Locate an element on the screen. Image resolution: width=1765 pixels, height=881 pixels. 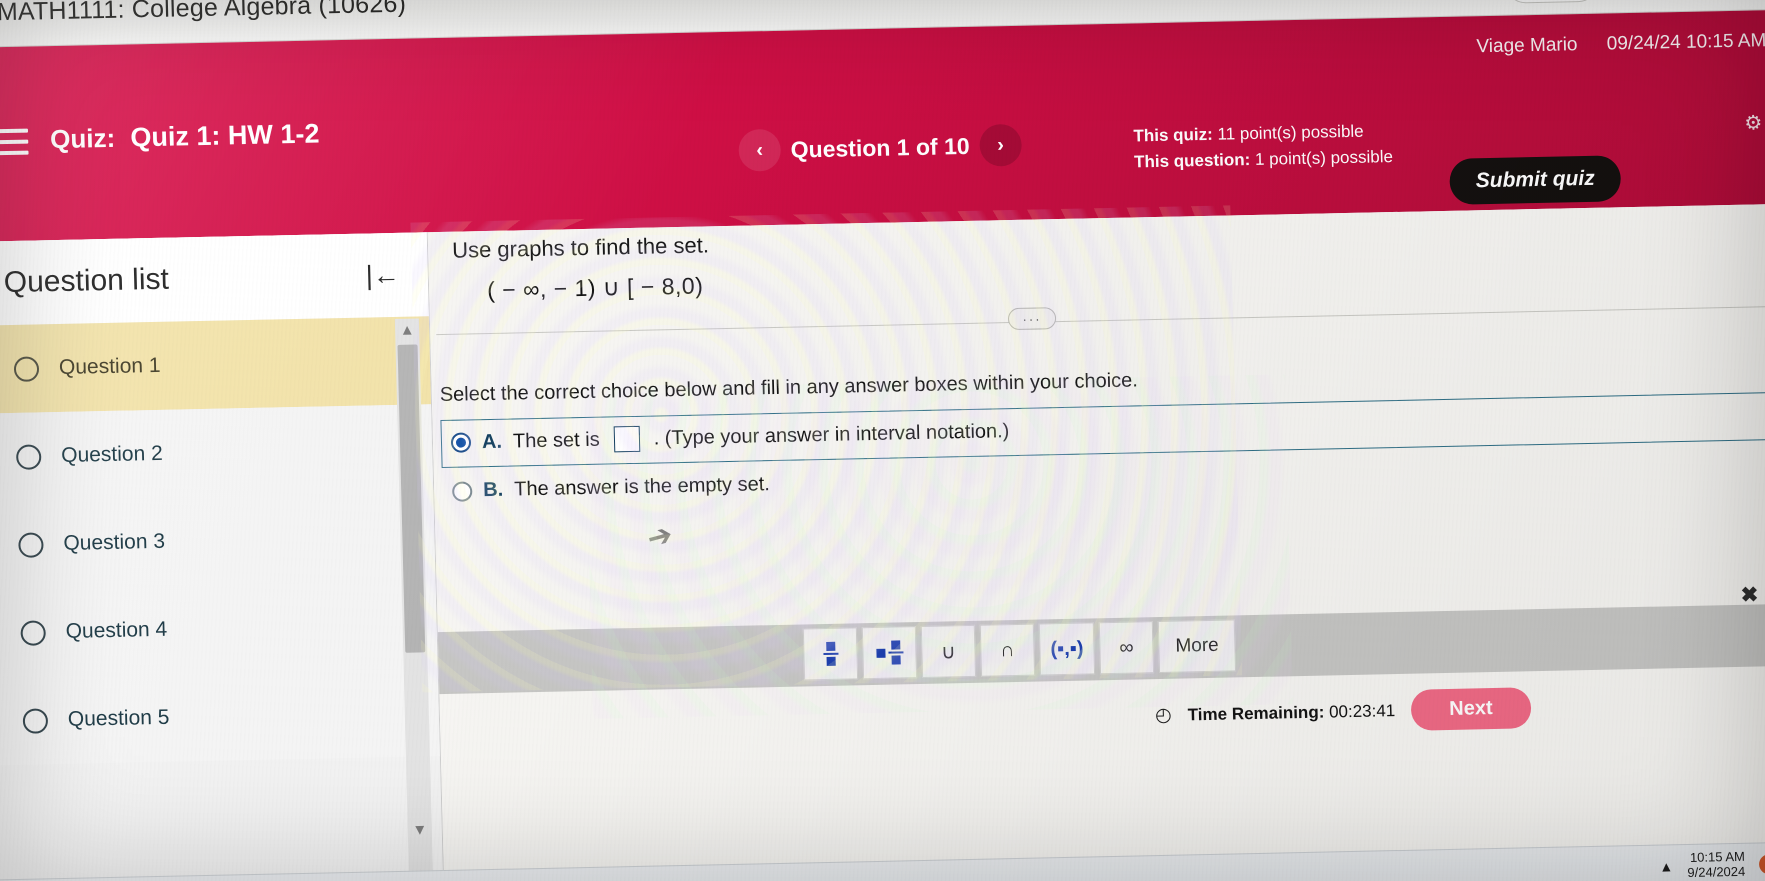
math-palette: ∪ ∩ (▪,▪) ∞ More is located at coordinates (1019, 650).